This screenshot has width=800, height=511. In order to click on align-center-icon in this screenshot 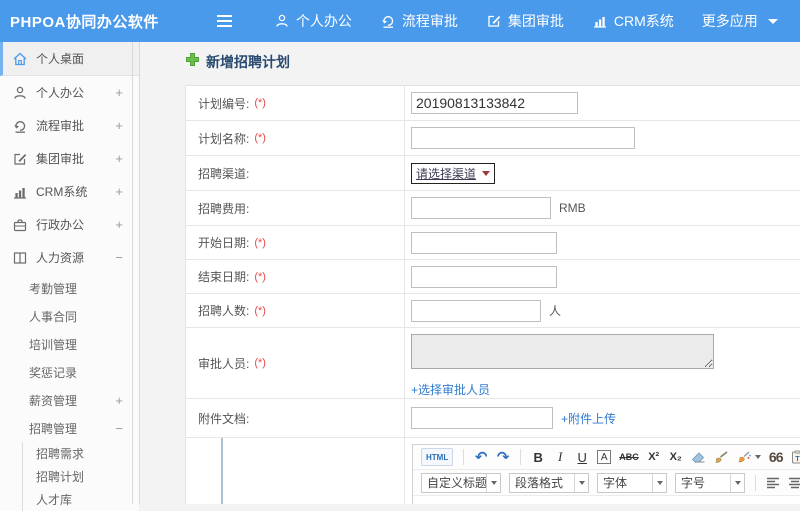, I will do `click(794, 483)`.